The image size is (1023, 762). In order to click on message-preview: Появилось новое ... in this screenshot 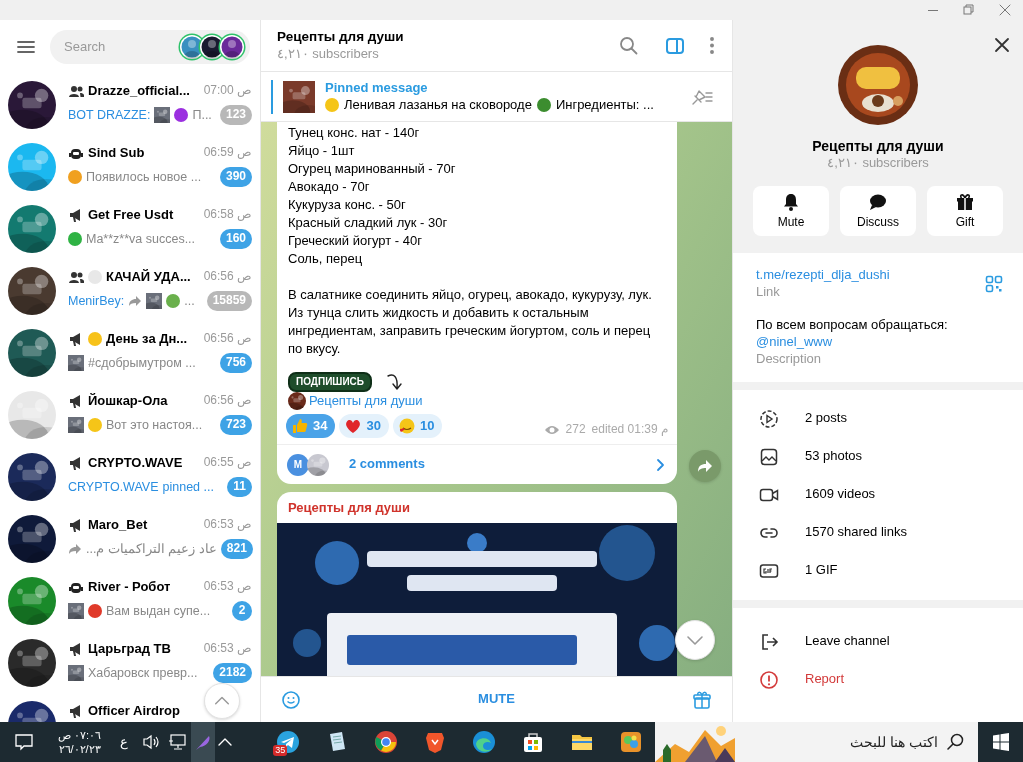, I will do `click(144, 177)`.